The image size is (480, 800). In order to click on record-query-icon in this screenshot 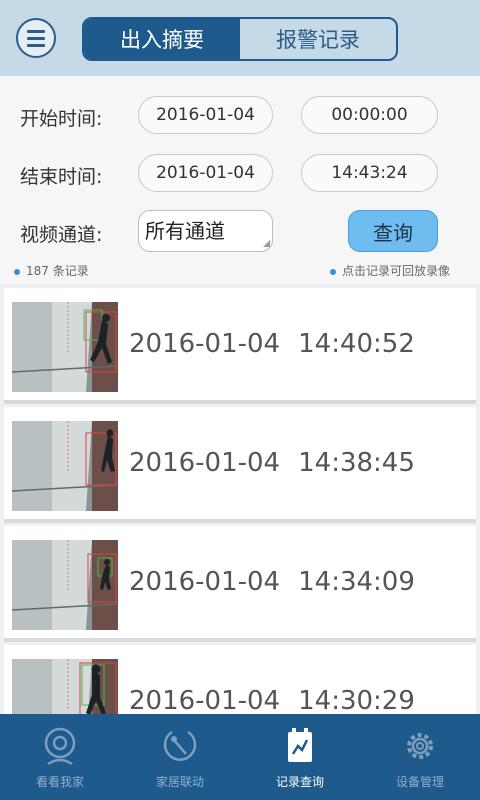, I will do `click(300, 745)`.